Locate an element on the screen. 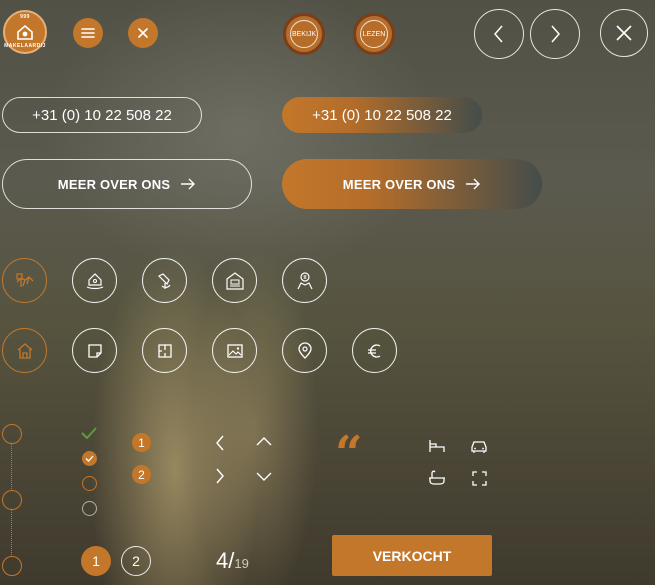 This screenshot has height=585, width=655. close-button is located at coordinates (624, 33).